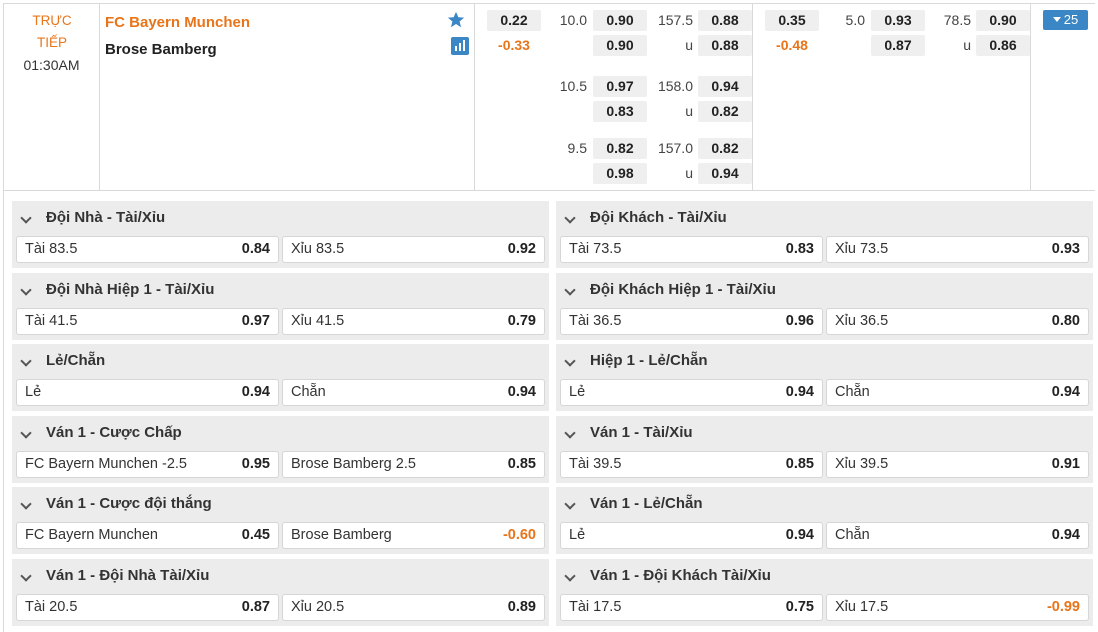 This screenshot has height=632, width=1098. I want to click on market-title: Ván 1 - Cược đội thắng, so click(129, 503).